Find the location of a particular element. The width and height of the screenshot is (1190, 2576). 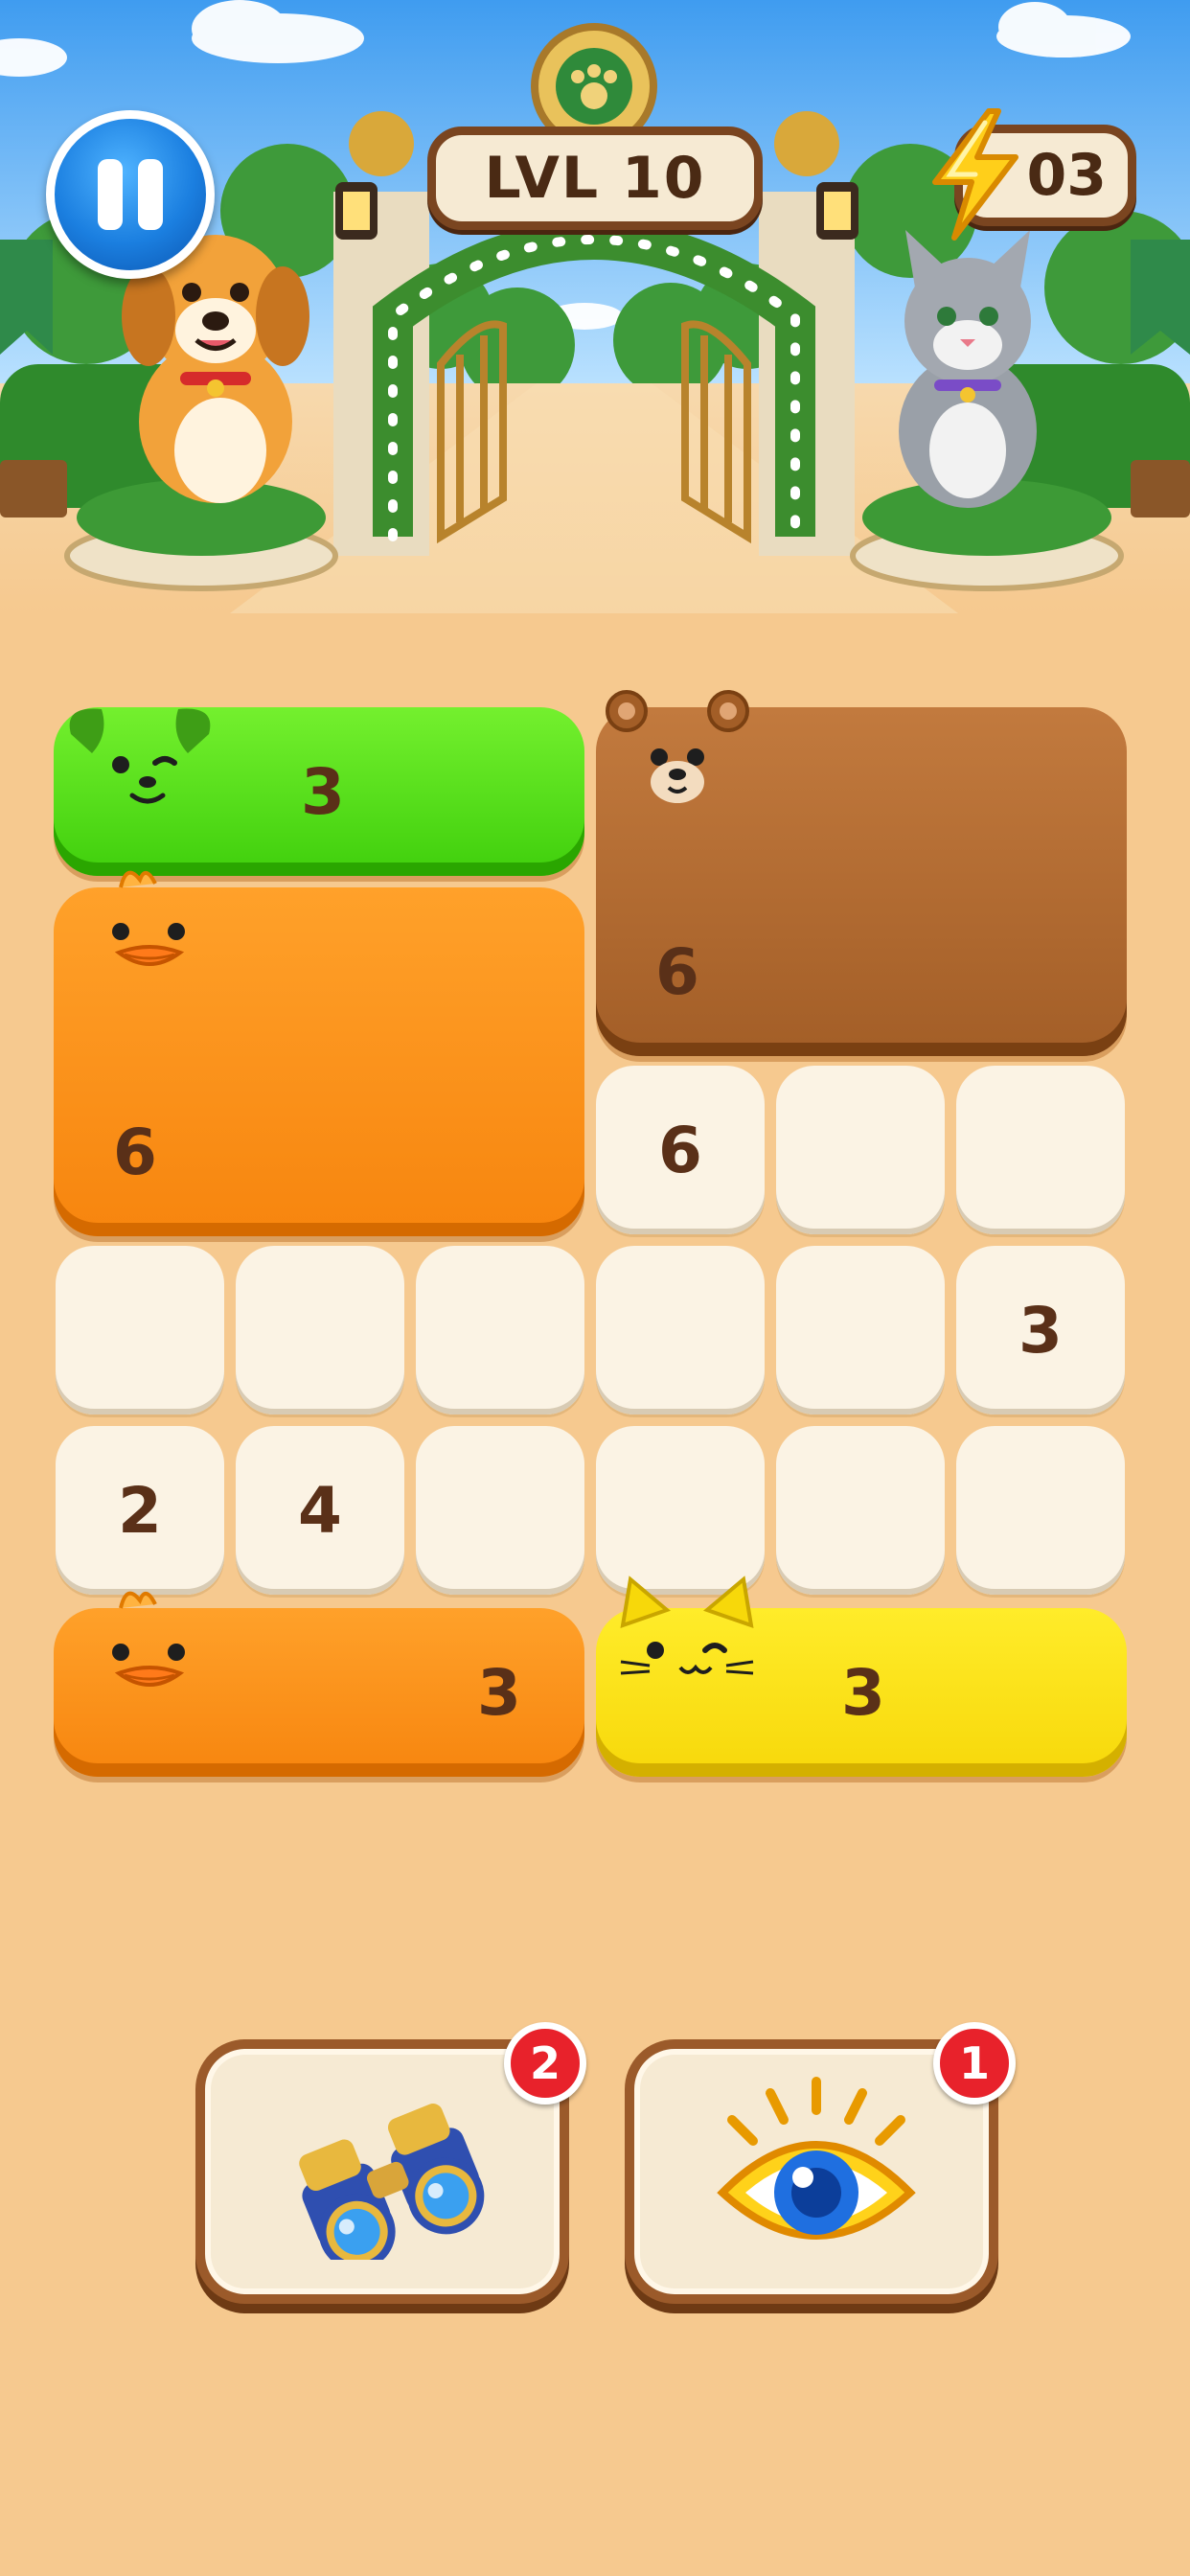

binoculars-count-badge: 2 is located at coordinates (545, 2063).